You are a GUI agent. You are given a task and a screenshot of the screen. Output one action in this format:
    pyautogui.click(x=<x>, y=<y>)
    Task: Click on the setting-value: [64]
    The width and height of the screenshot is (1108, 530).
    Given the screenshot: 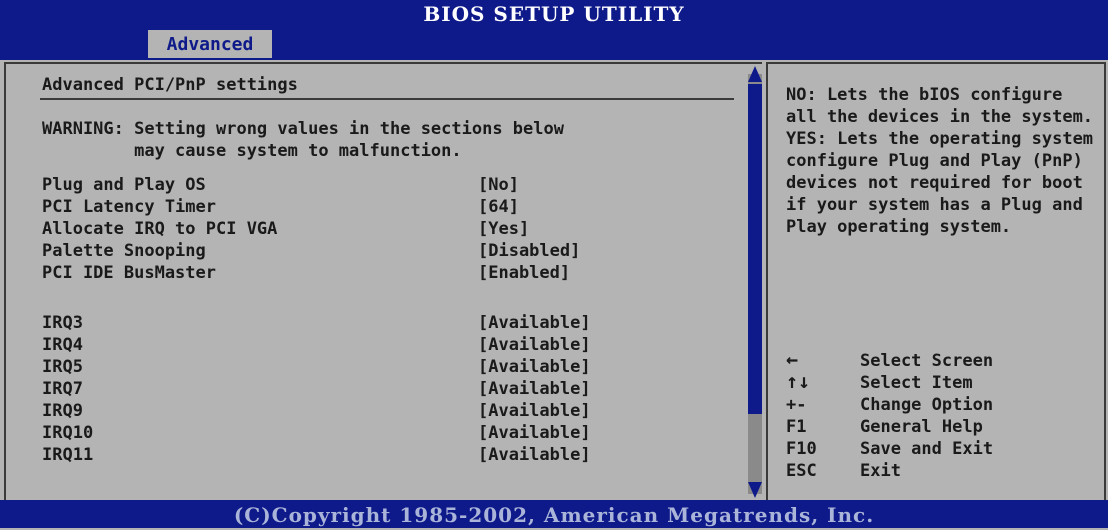 What is the action you would take?
    pyautogui.click(x=498, y=207)
    